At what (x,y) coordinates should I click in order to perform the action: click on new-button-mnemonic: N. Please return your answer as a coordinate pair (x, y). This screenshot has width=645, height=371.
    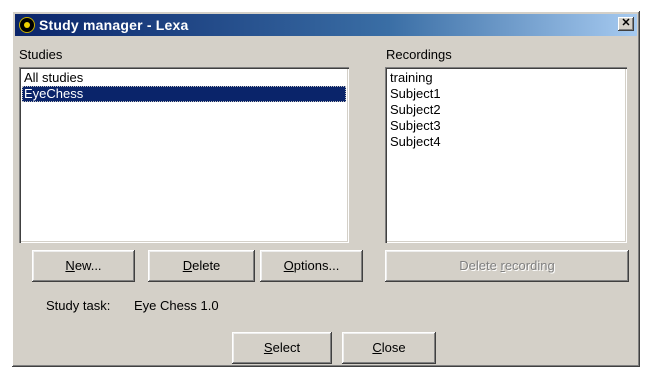
    Looking at the image, I should click on (70, 265).